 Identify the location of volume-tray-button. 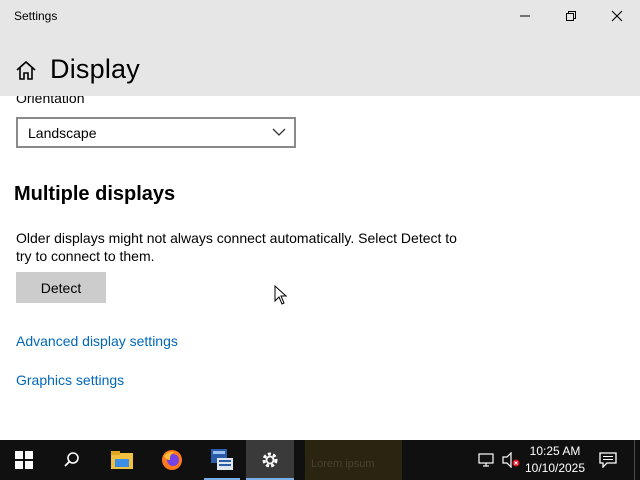
(511, 460).